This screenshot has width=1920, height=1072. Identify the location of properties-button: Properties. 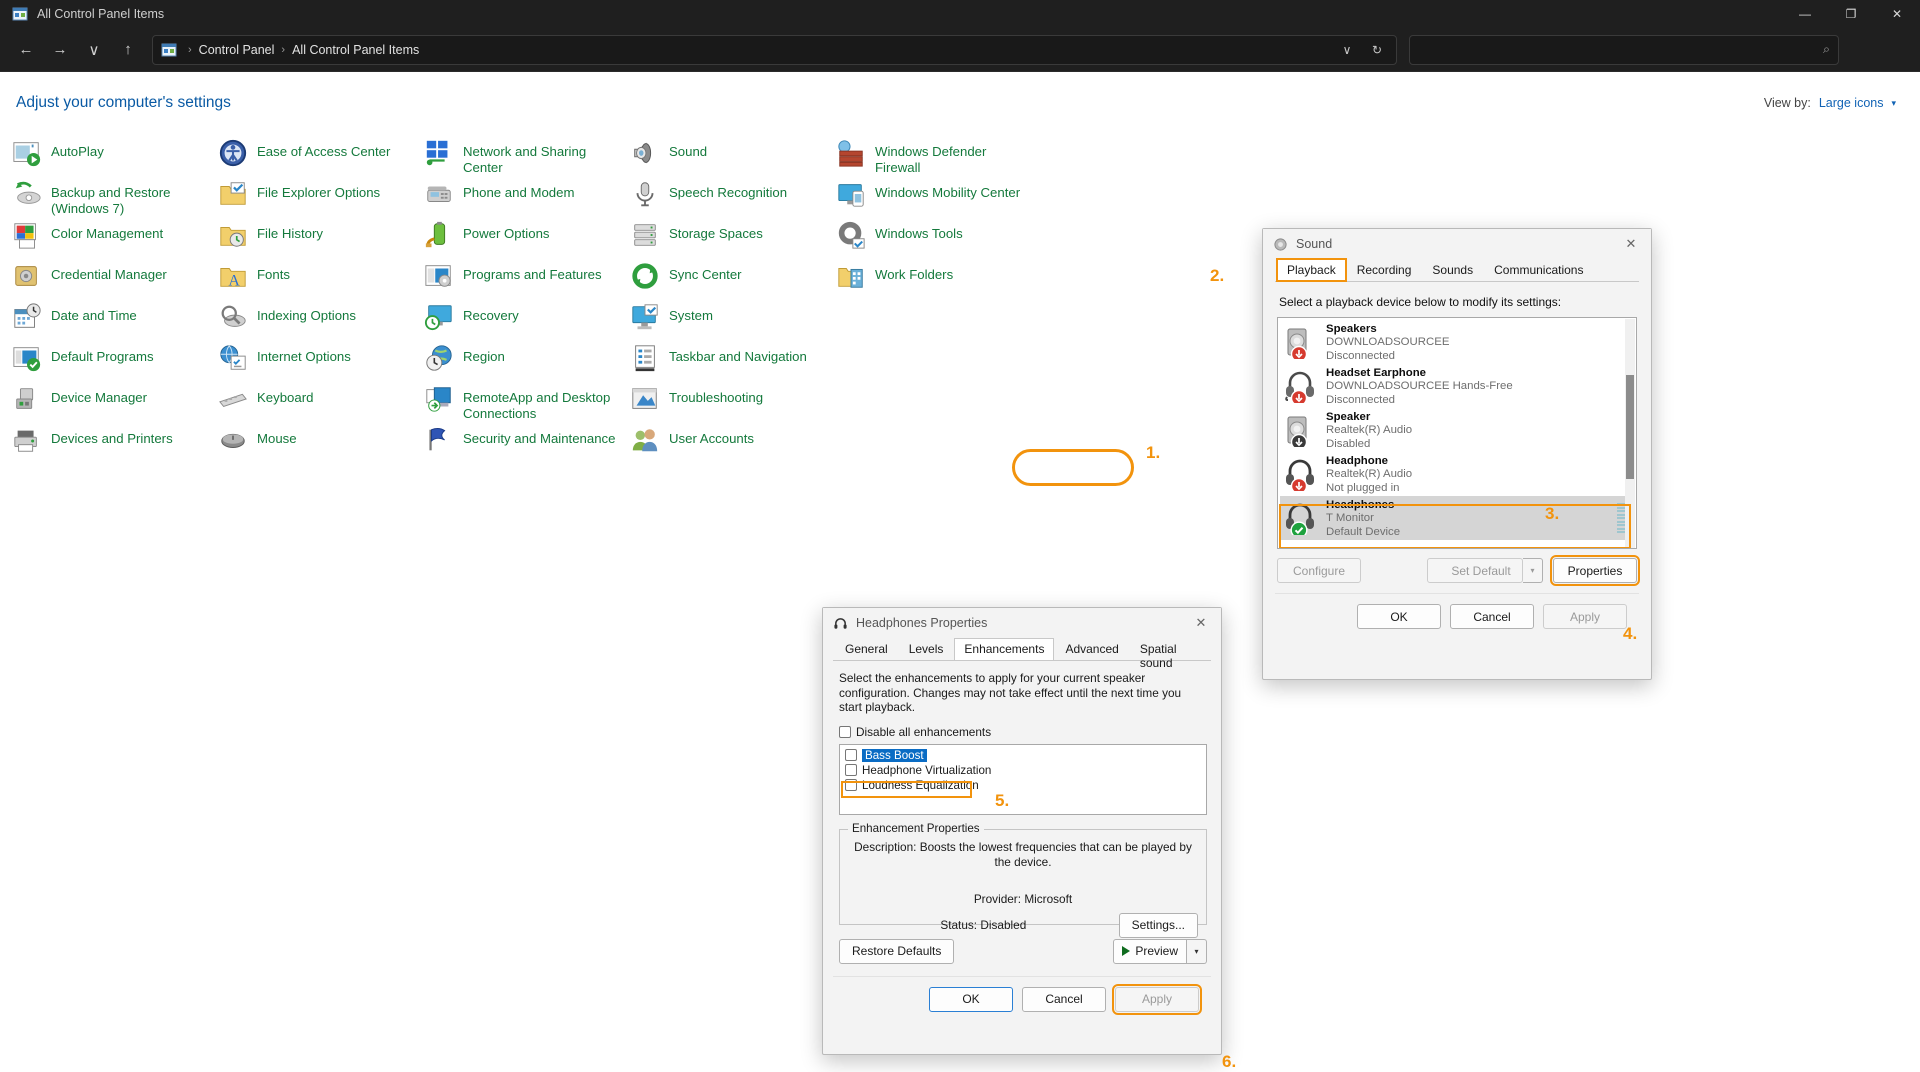
(1595, 570).